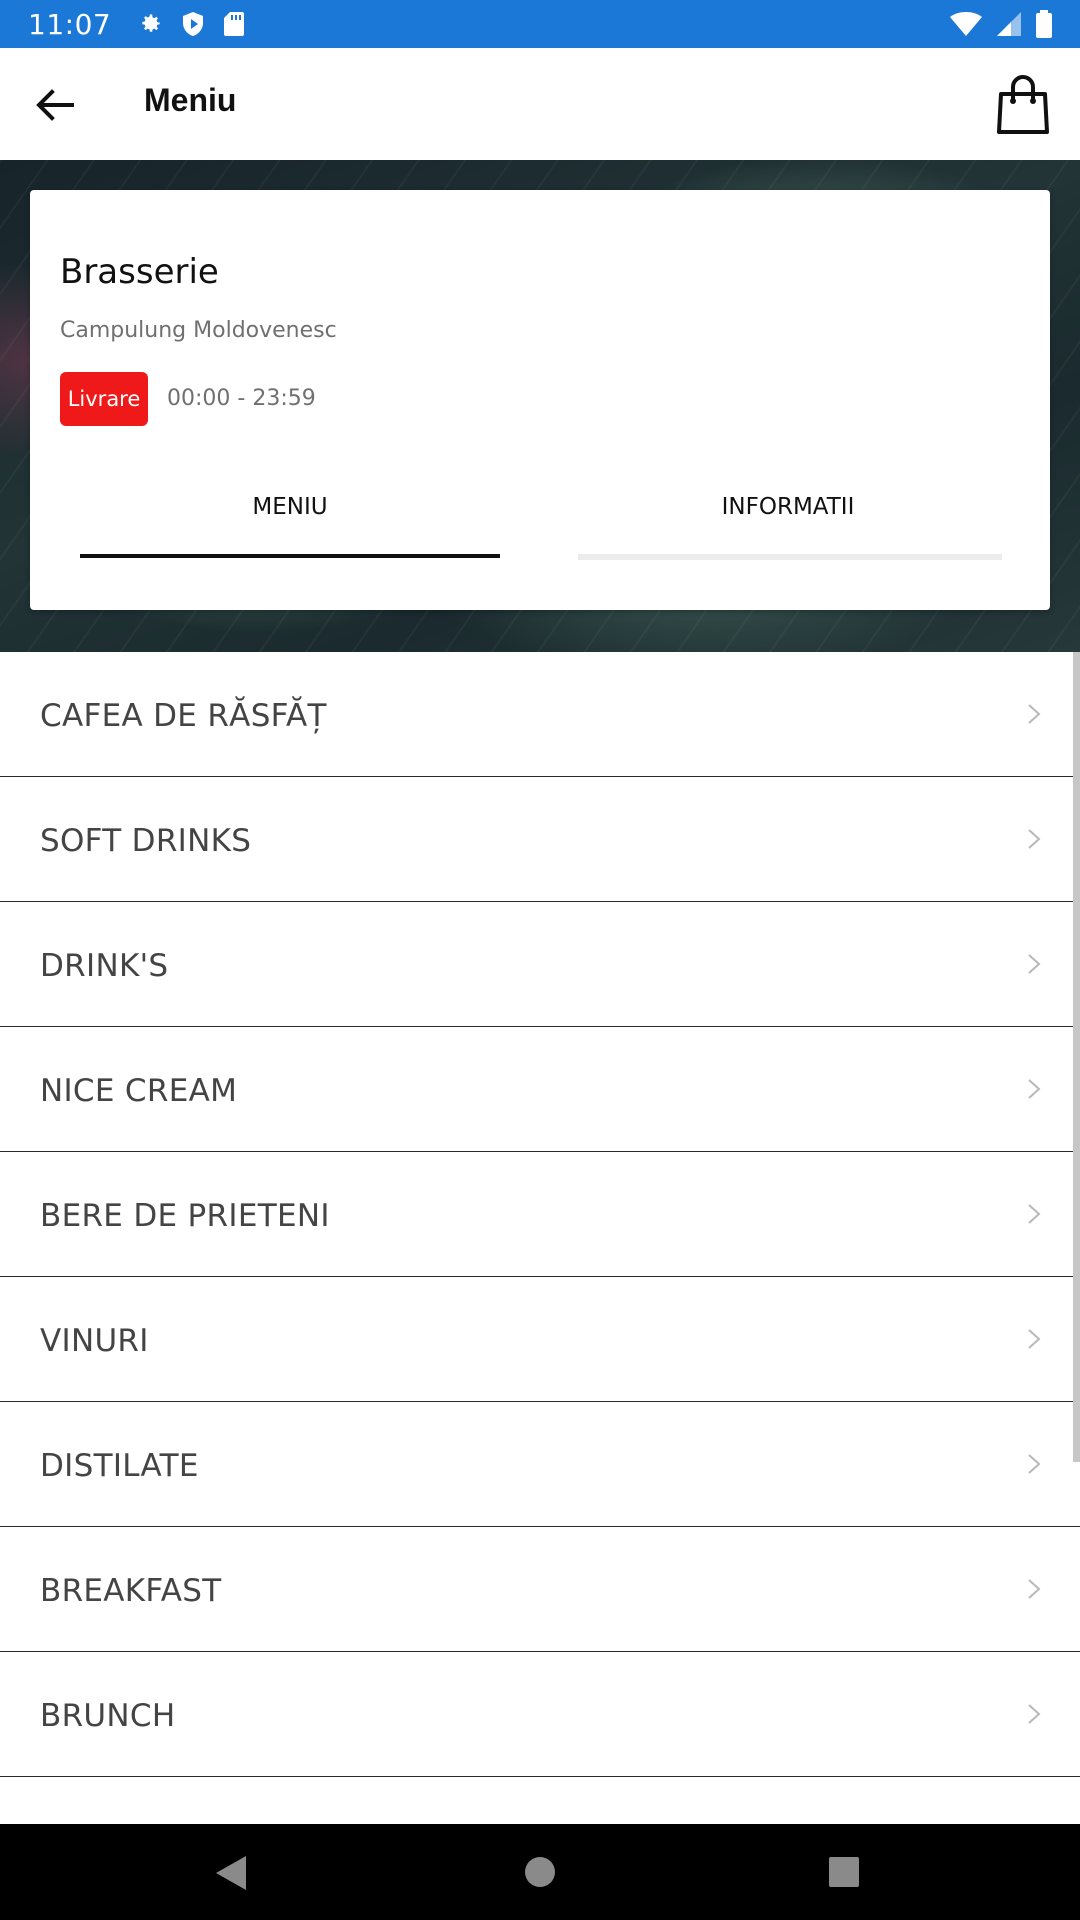 This screenshot has height=1920, width=1080. Describe the element at coordinates (104, 399) in the screenshot. I see `delivery-badge: Livrare` at that location.